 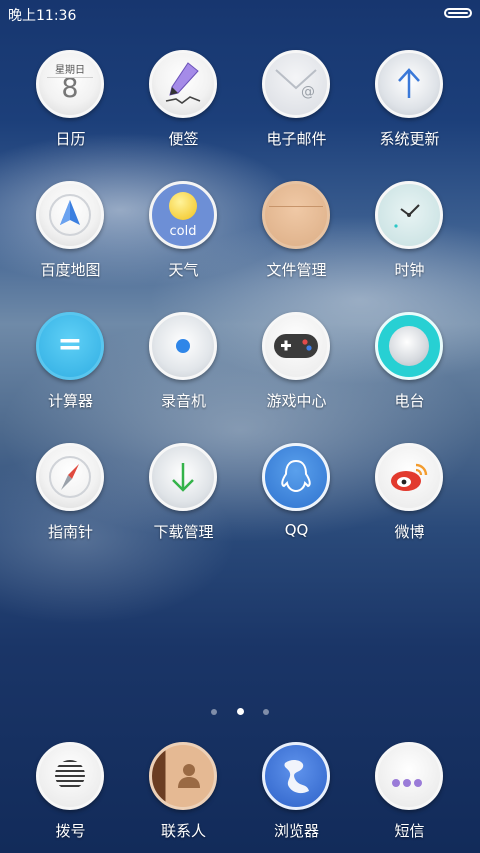 I want to click on app-qq: QQ, so click(x=296, y=496).